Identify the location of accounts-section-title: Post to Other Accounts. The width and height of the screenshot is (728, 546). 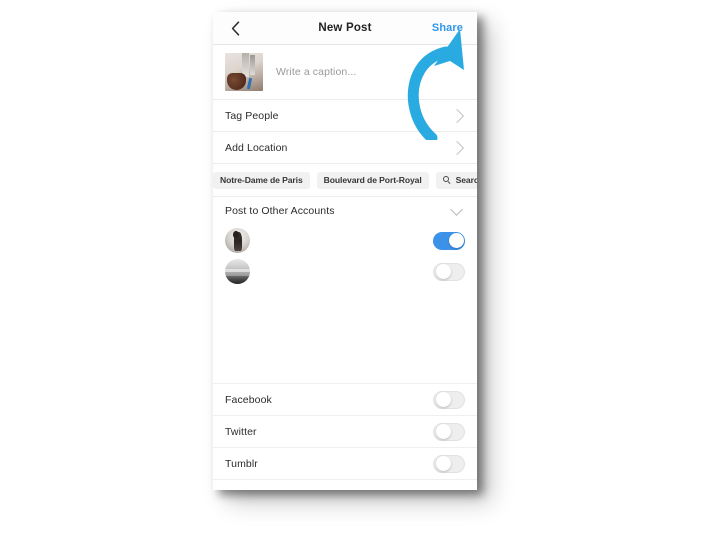
(280, 211).